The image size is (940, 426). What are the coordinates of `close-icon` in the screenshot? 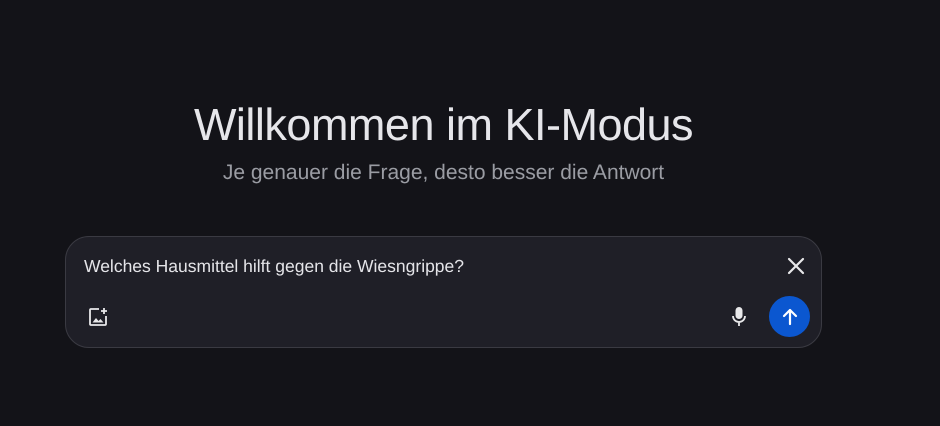 It's located at (796, 266).